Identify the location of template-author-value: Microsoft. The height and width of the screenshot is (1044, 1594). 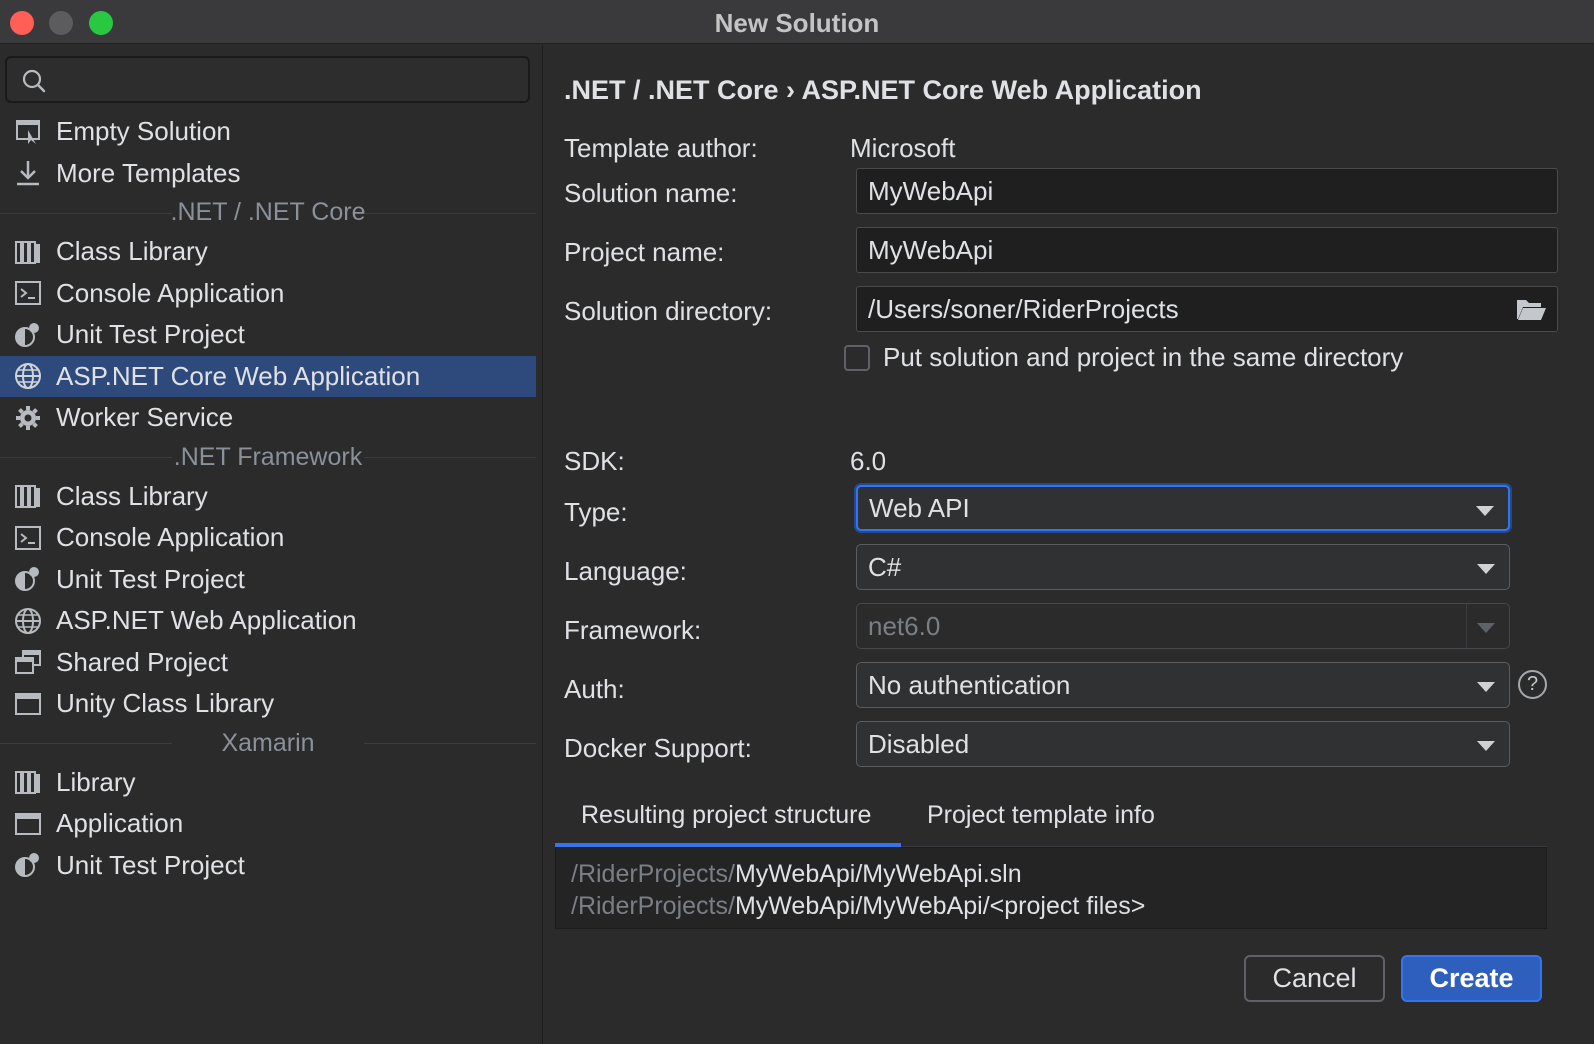
(903, 148).